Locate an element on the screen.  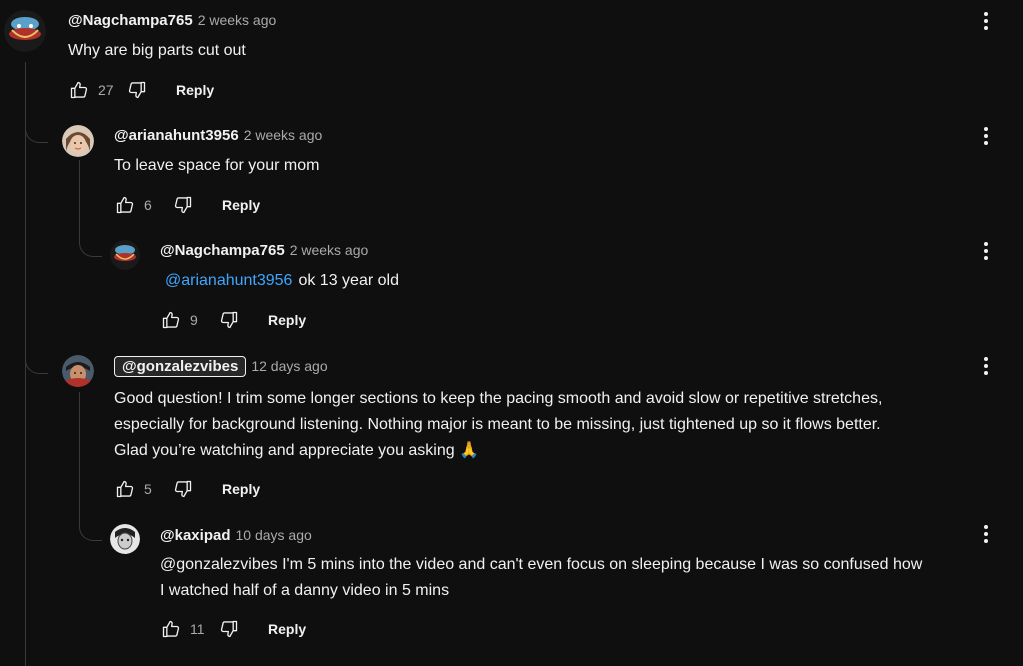
timestamp: 12 days ago is located at coordinates (289, 366).